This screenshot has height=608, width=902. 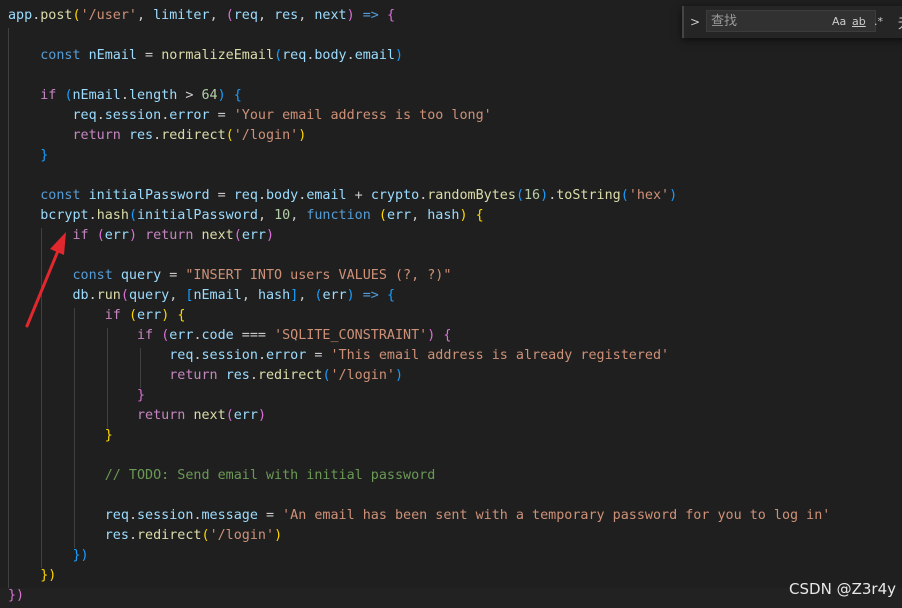 I want to click on match-case-toggle: Aa, so click(x=839, y=22).